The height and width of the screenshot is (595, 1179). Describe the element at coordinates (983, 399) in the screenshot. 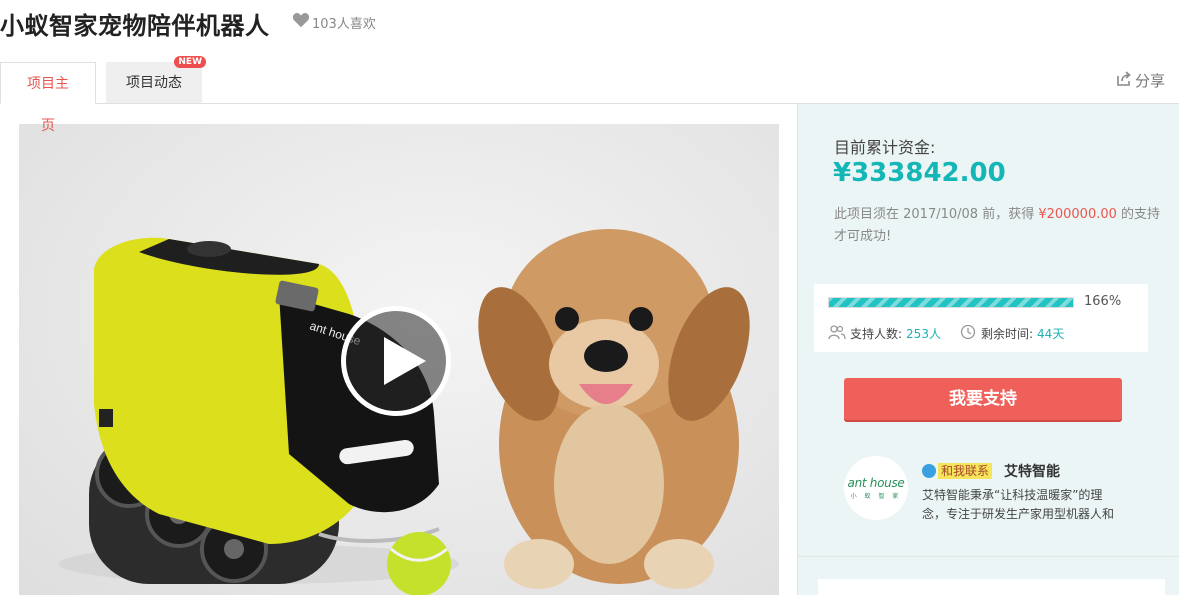

I see `support-button: 我要支持` at that location.